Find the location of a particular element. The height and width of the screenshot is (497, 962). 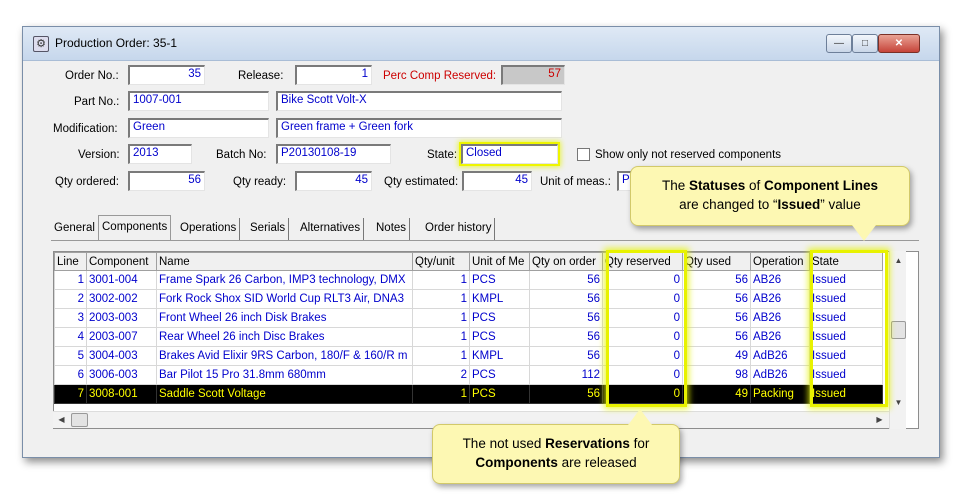

cell-operation: Packing is located at coordinates (780, 394).